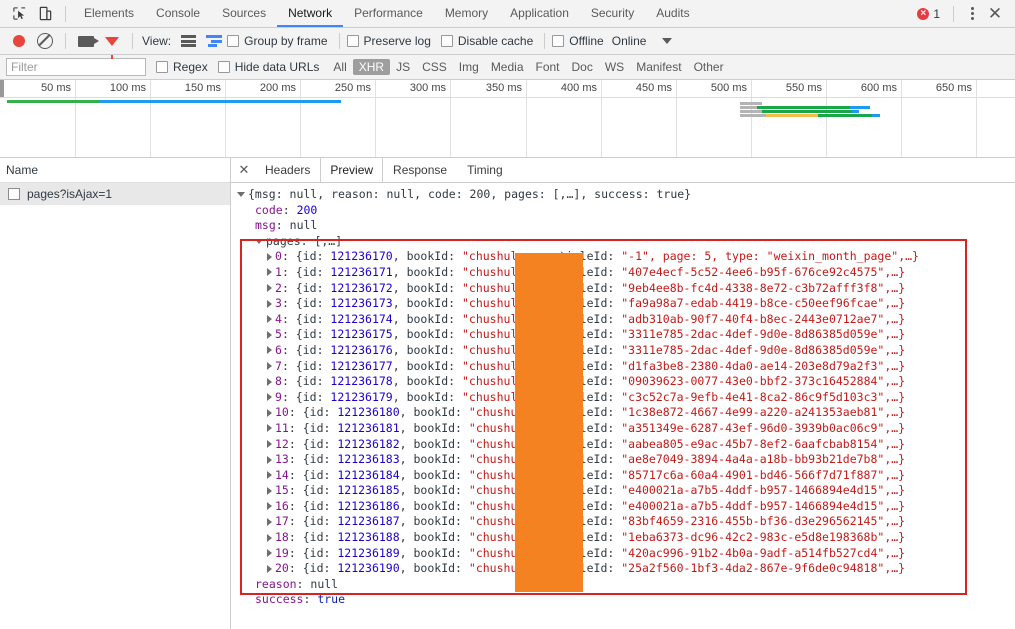  What do you see at coordinates (446, 41) in the screenshot?
I see `disable-cache-box` at bounding box center [446, 41].